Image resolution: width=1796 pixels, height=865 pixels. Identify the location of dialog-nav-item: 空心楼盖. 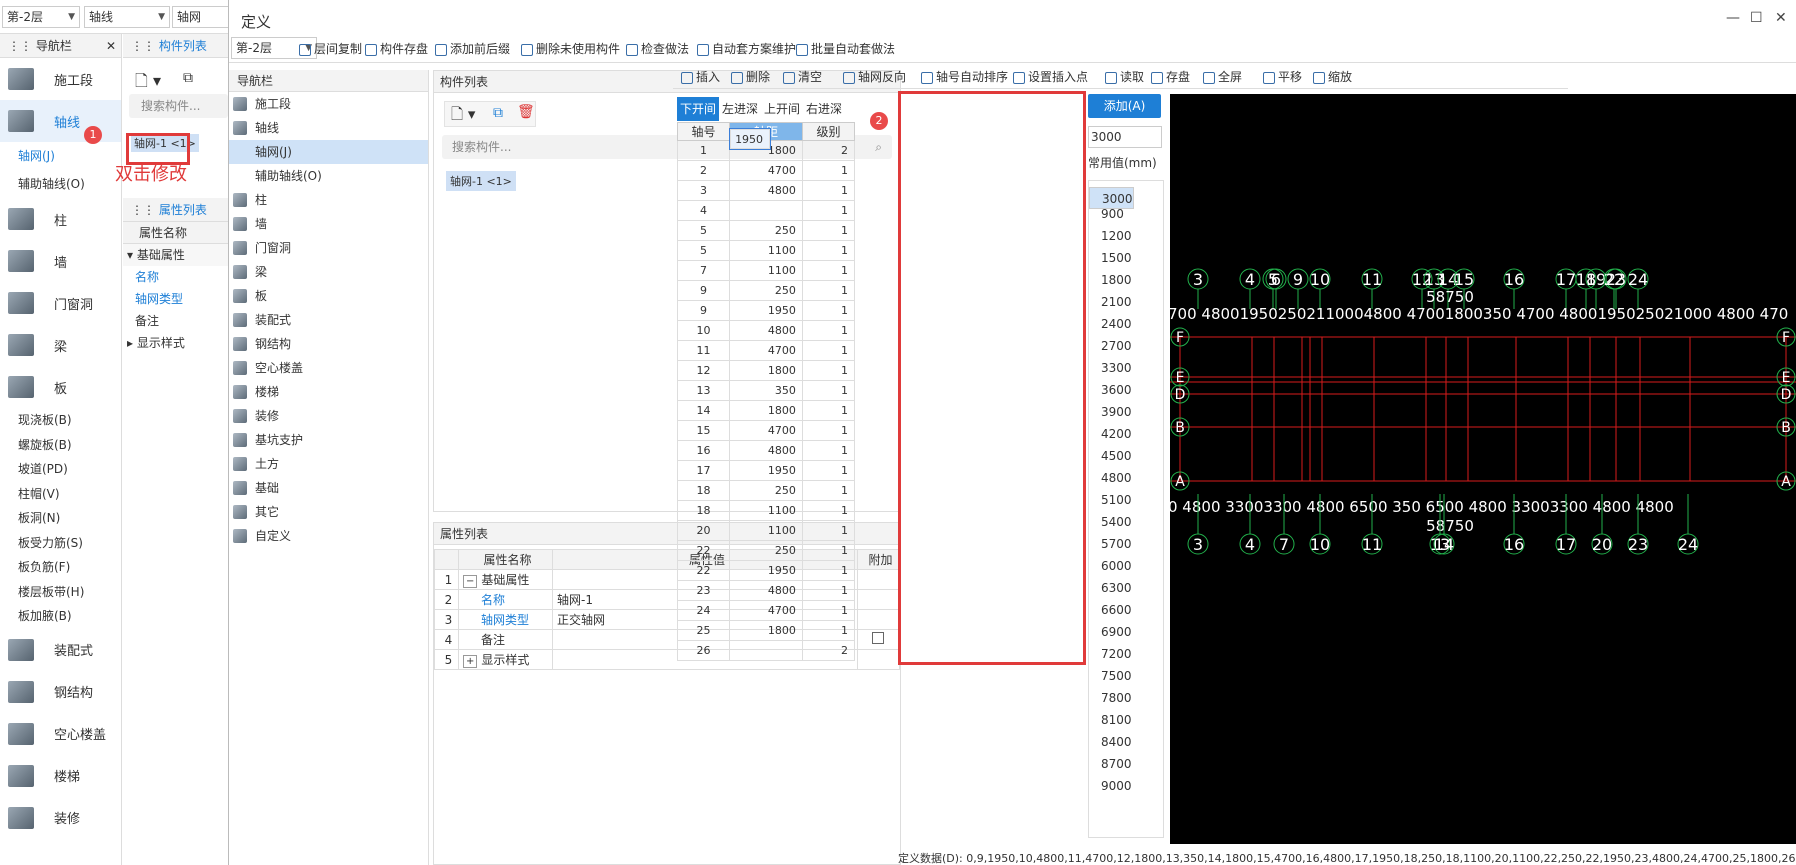
(328, 368).